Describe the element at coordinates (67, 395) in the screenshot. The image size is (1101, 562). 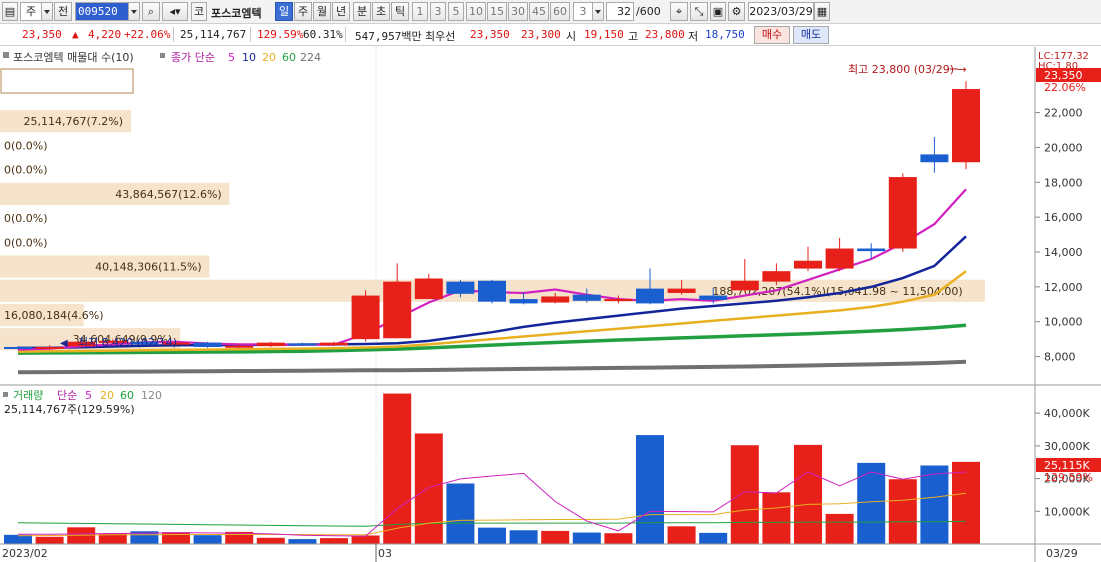
I see `legend-vma-title: 단순` at that location.